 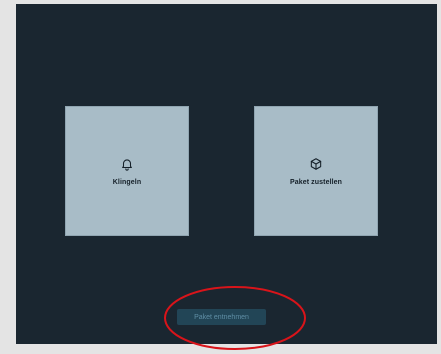 I want to click on package-icon, so click(x=316, y=164).